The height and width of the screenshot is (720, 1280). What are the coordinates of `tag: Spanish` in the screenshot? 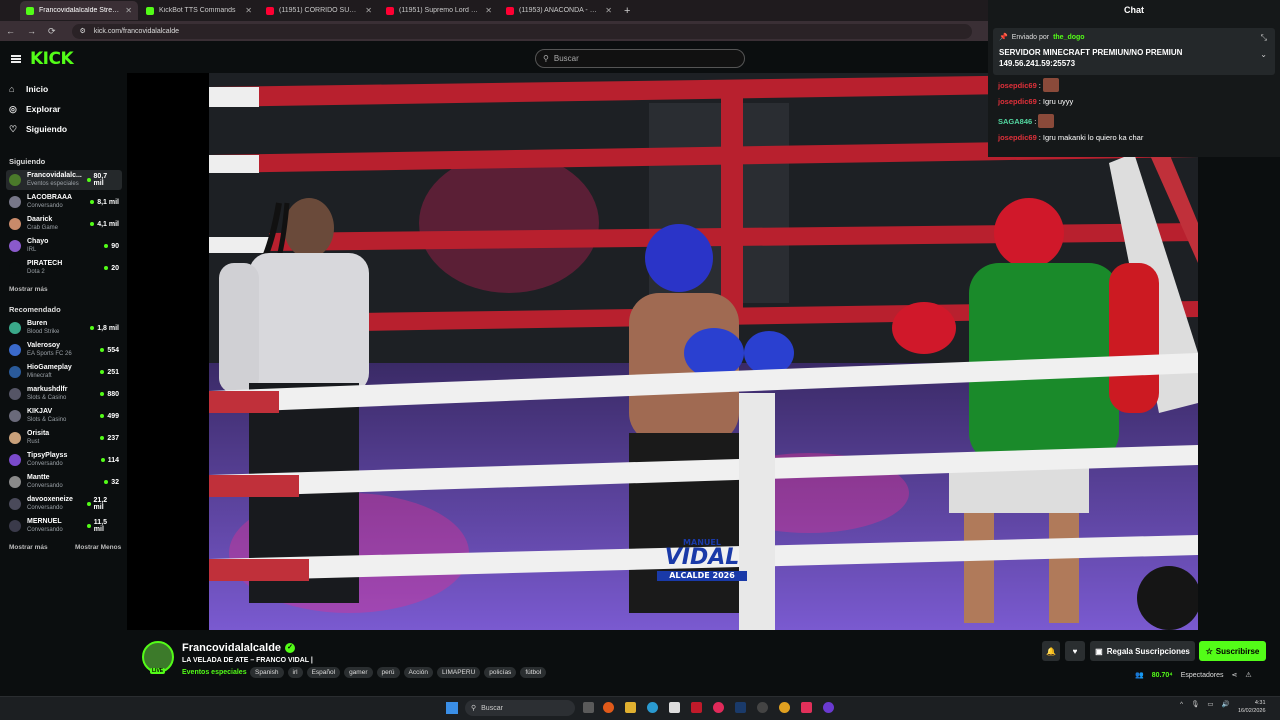 It's located at (267, 672).